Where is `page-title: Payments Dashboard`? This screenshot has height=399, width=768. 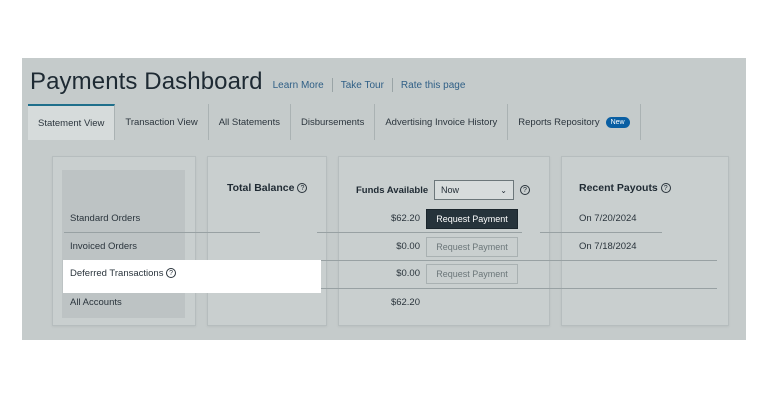
page-title: Payments Dashboard is located at coordinates (146, 81).